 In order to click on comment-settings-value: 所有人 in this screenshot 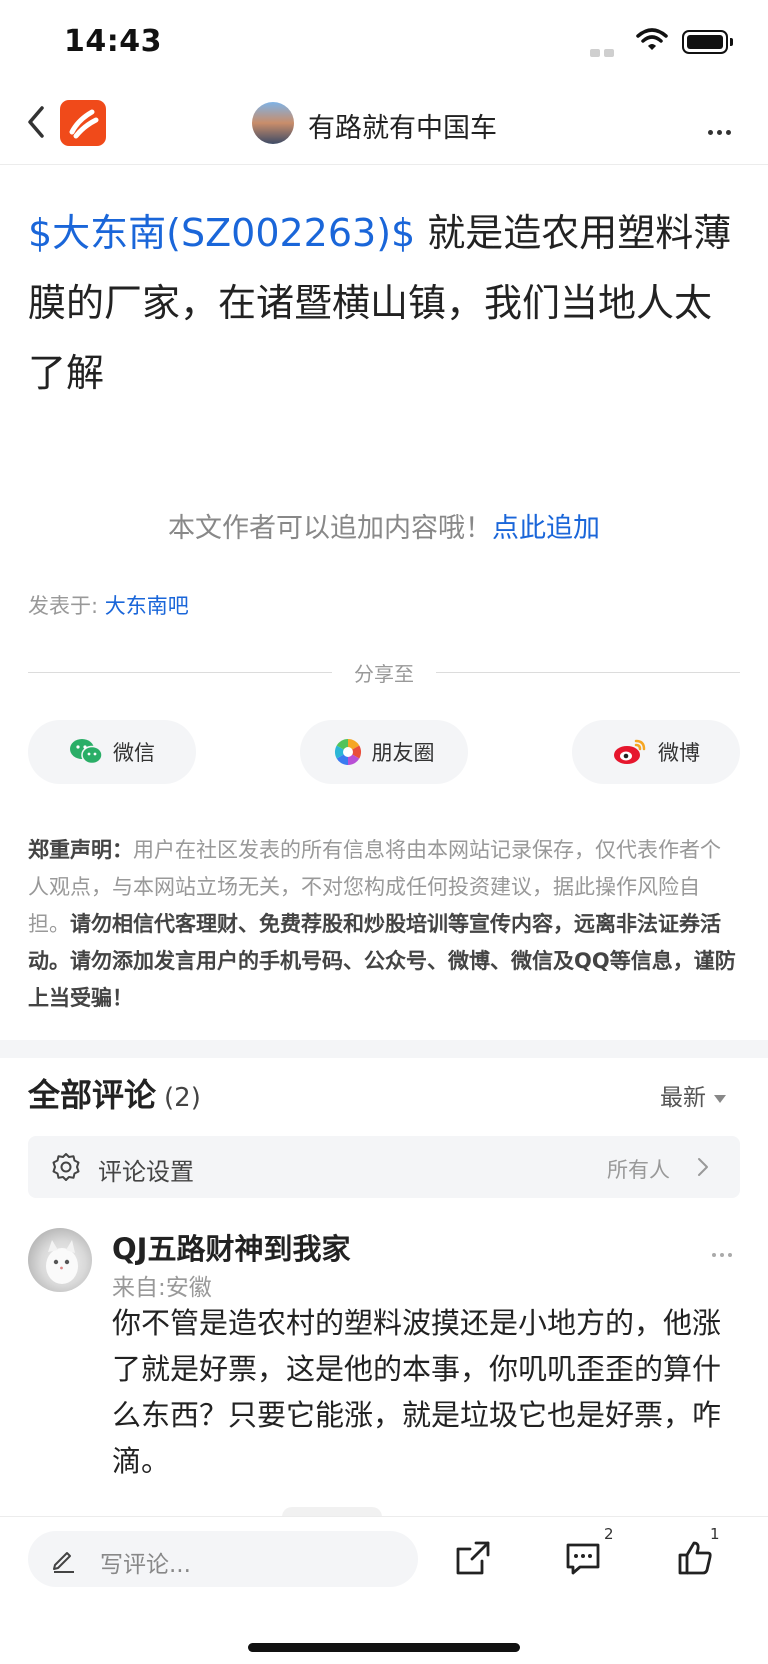, I will do `click(638, 1170)`.